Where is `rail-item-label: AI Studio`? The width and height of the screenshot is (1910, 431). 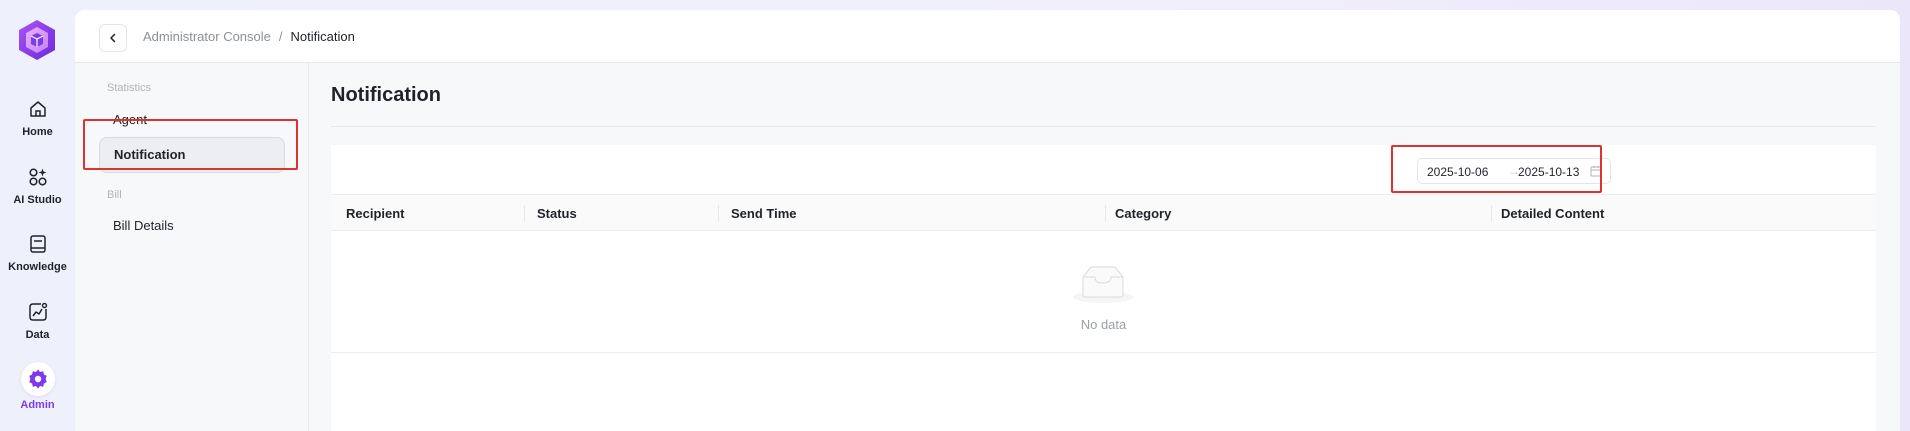 rail-item-label: AI Studio is located at coordinates (37, 200).